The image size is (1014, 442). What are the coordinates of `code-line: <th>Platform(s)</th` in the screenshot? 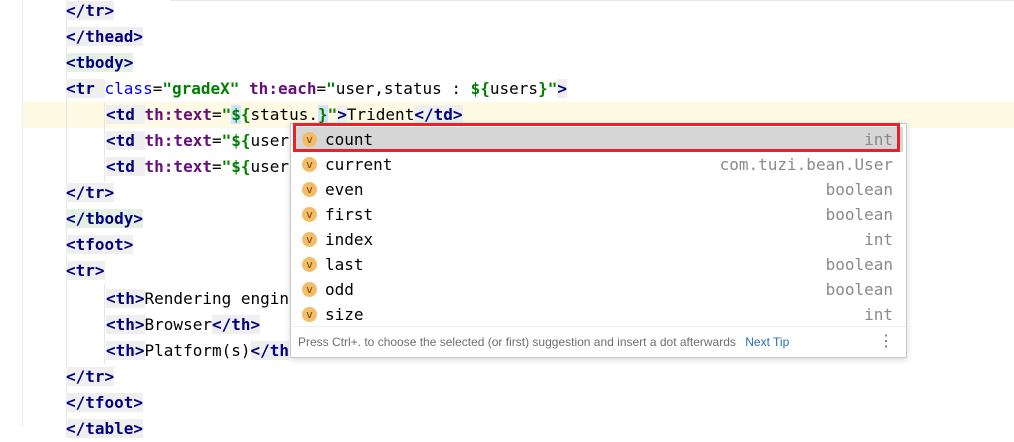 It's located at (198, 351).